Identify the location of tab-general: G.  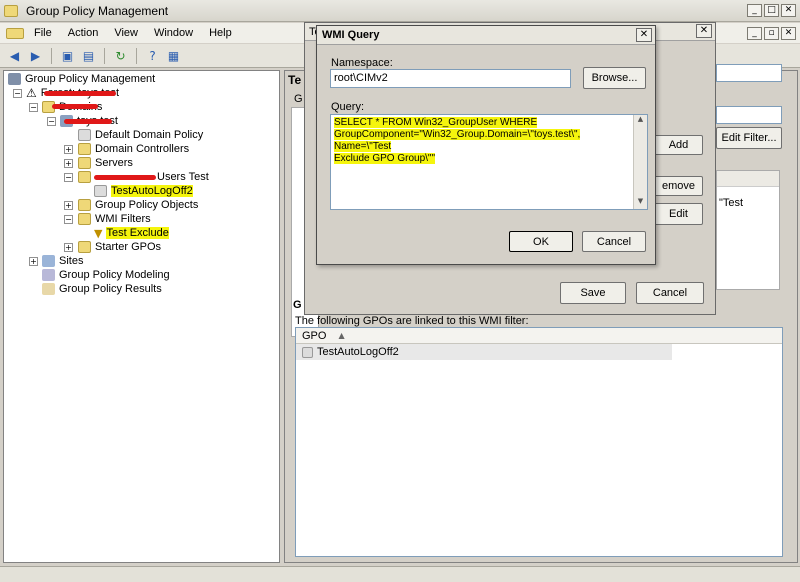
(298, 99).